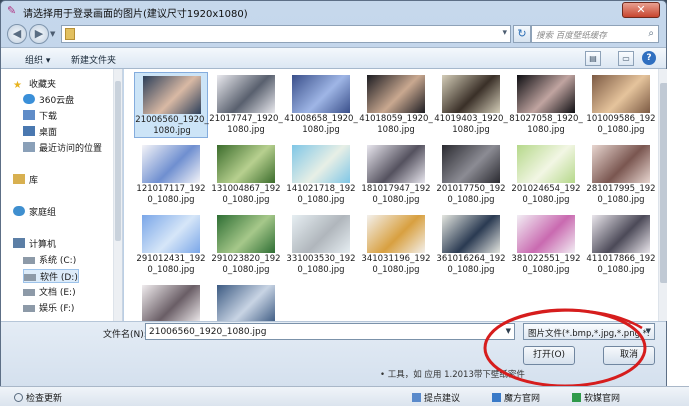 The image size is (689, 406). What do you see at coordinates (43, 213) in the screenshot?
I see `sidebar-item-label: 家庭组` at bounding box center [43, 213].